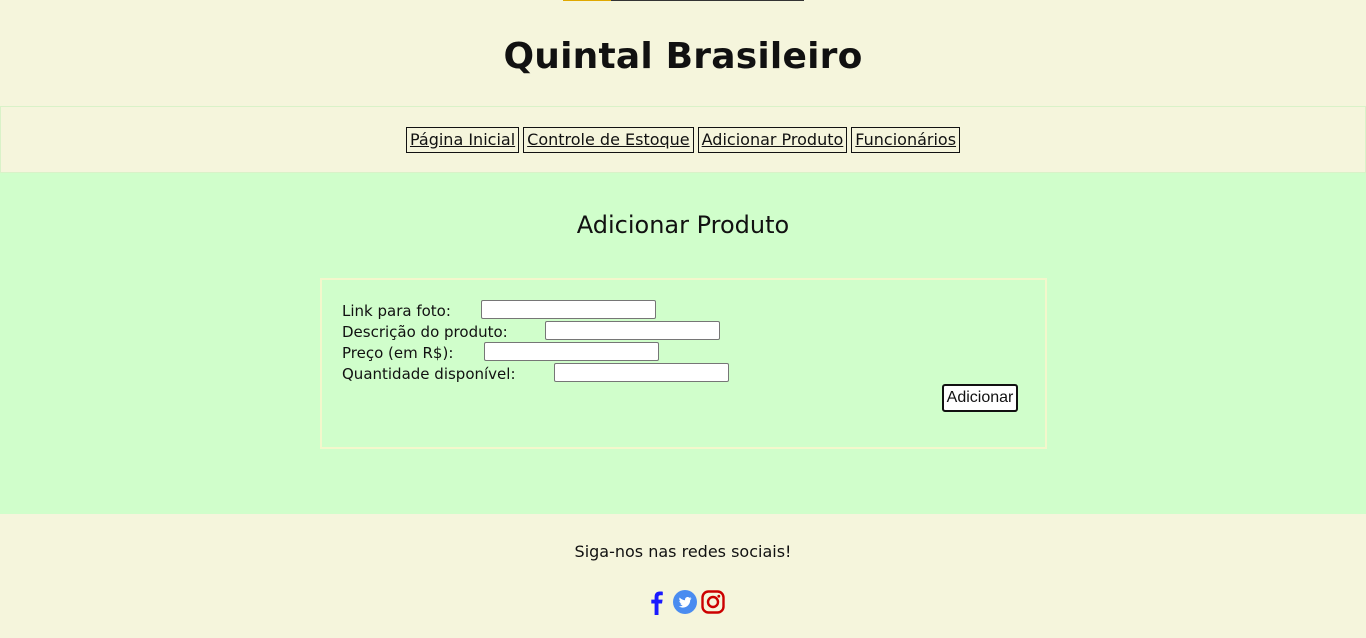  Describe the element at coordinates (571, 351) in the screenshot. I see `price-input` at that location.